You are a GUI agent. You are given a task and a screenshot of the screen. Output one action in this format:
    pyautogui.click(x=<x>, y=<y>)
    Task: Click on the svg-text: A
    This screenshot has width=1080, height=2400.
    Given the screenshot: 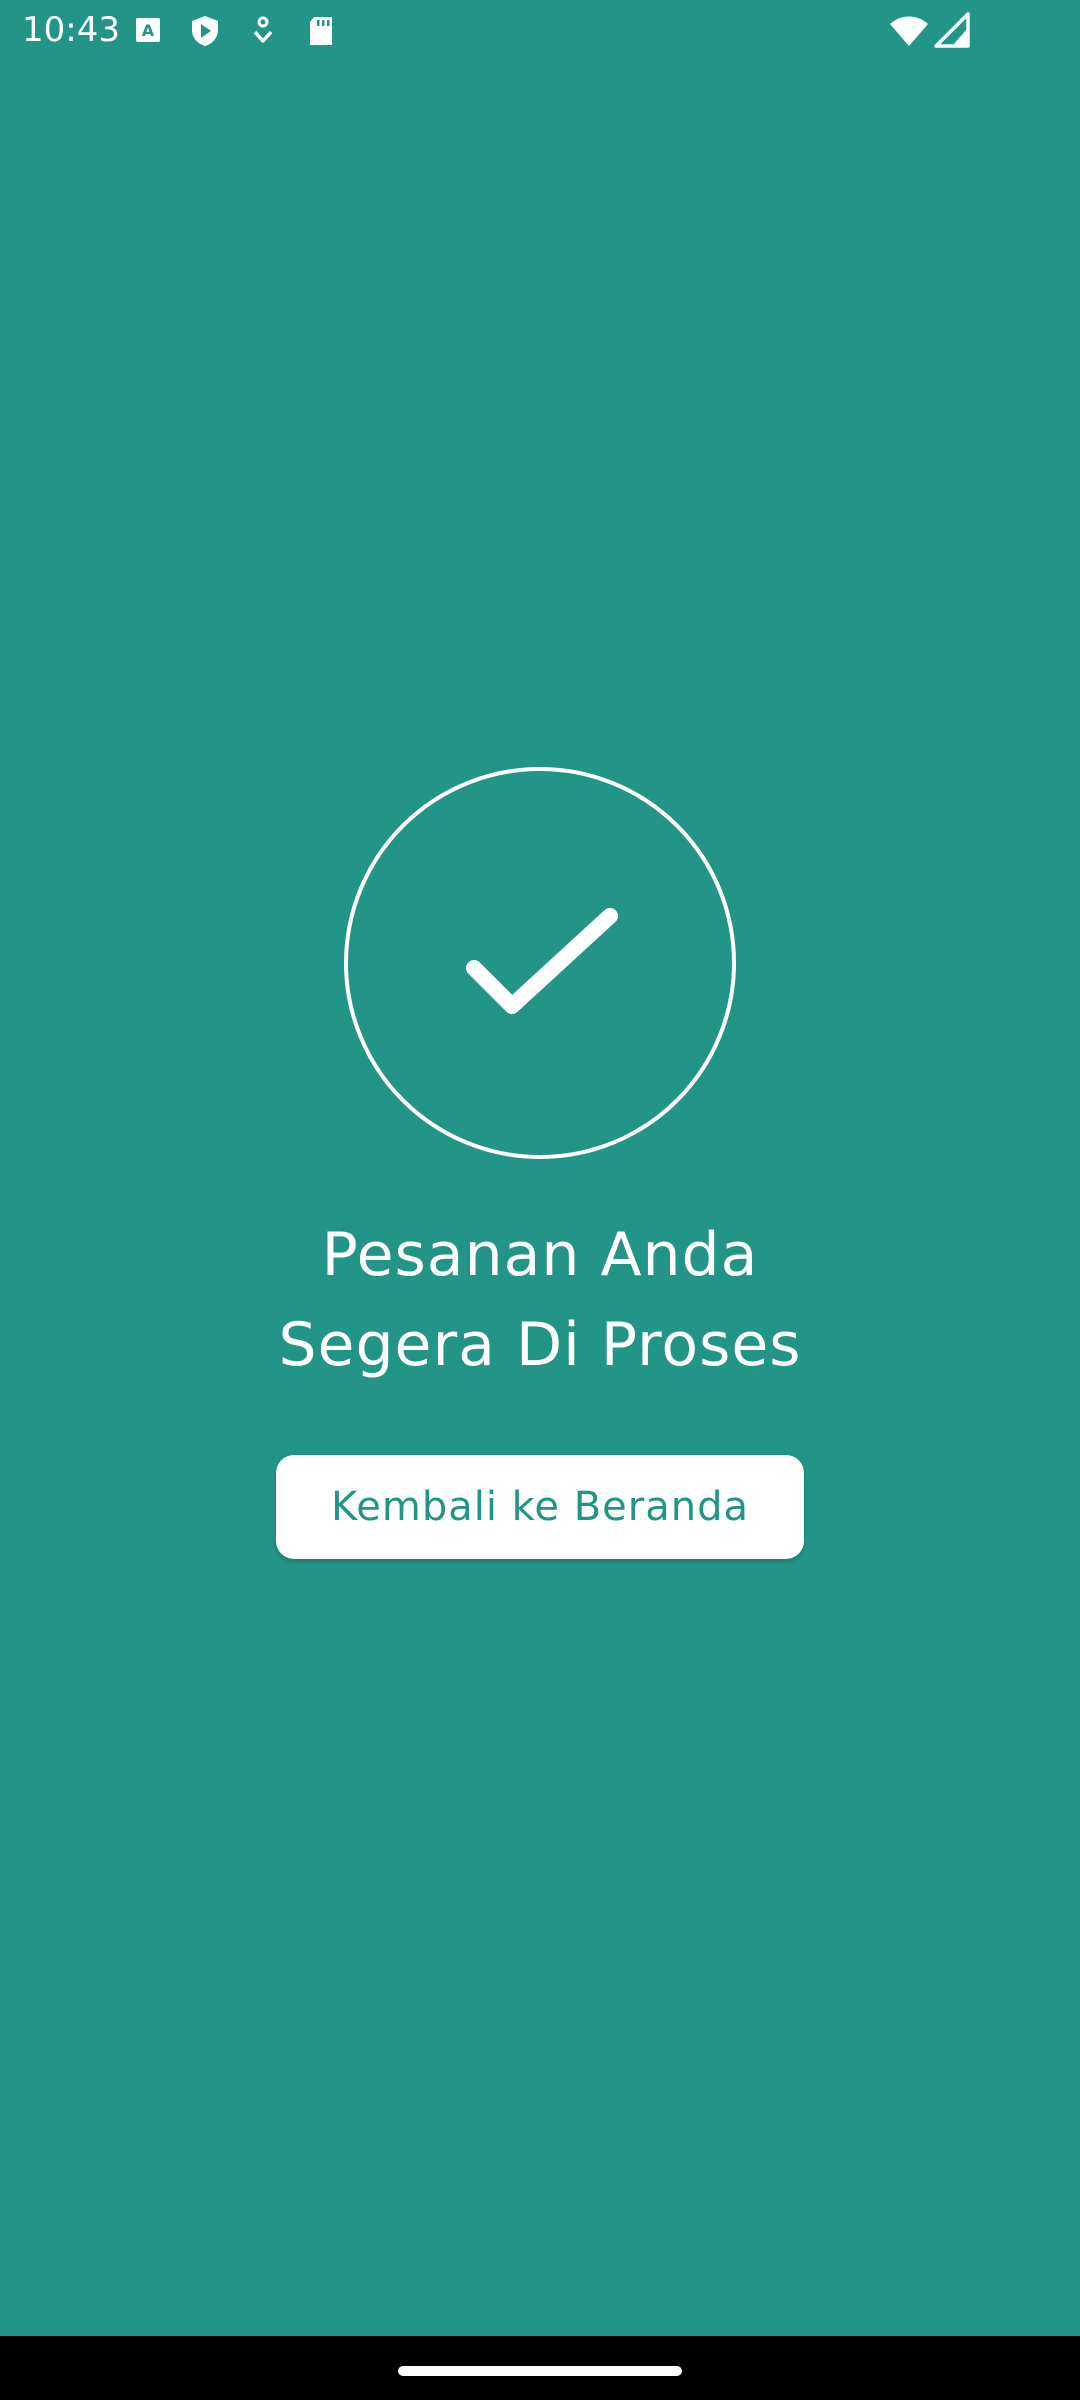 What is the action you would take?
    pyautogui.click(x=148, y=30)
    